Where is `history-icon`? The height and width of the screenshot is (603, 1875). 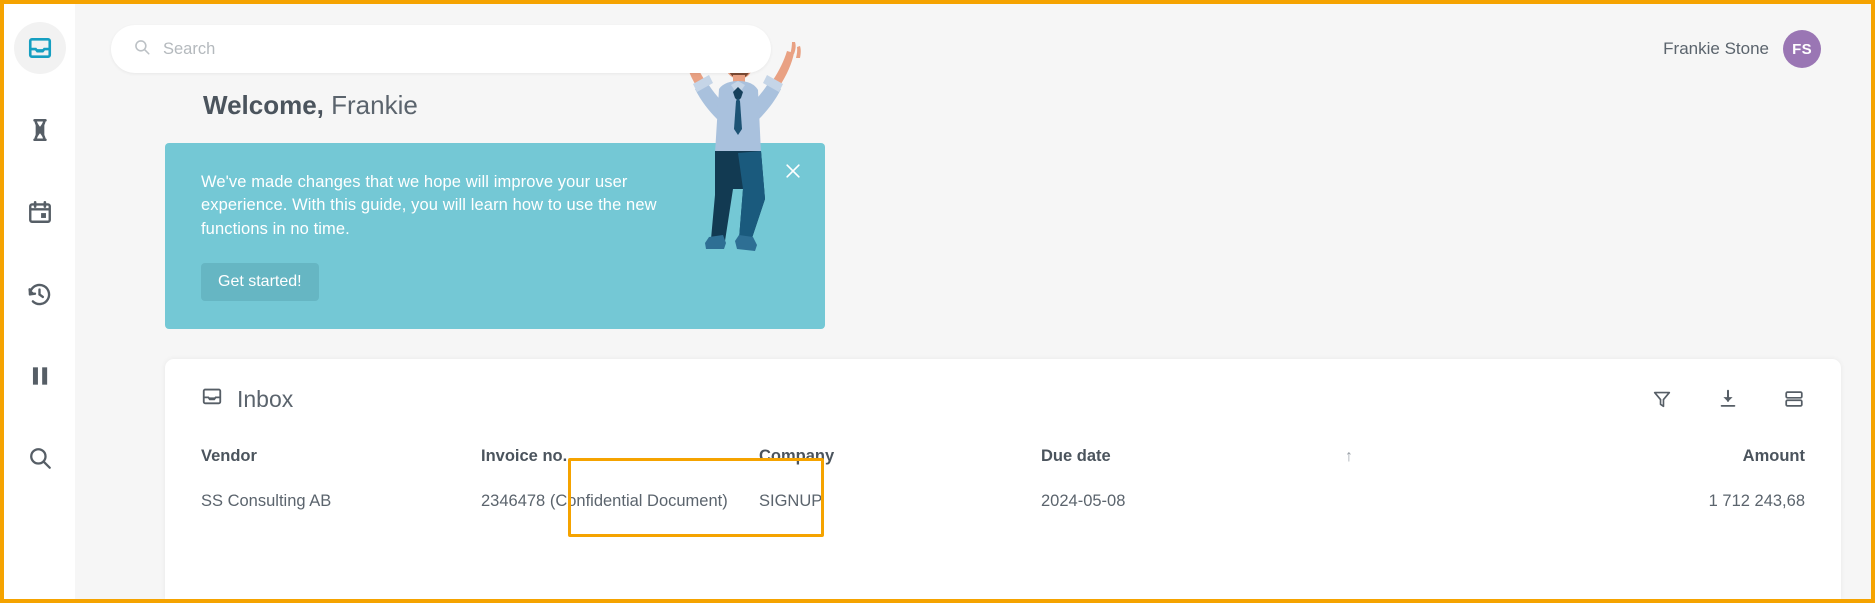
history-icon is located at coordinates (39, 294).